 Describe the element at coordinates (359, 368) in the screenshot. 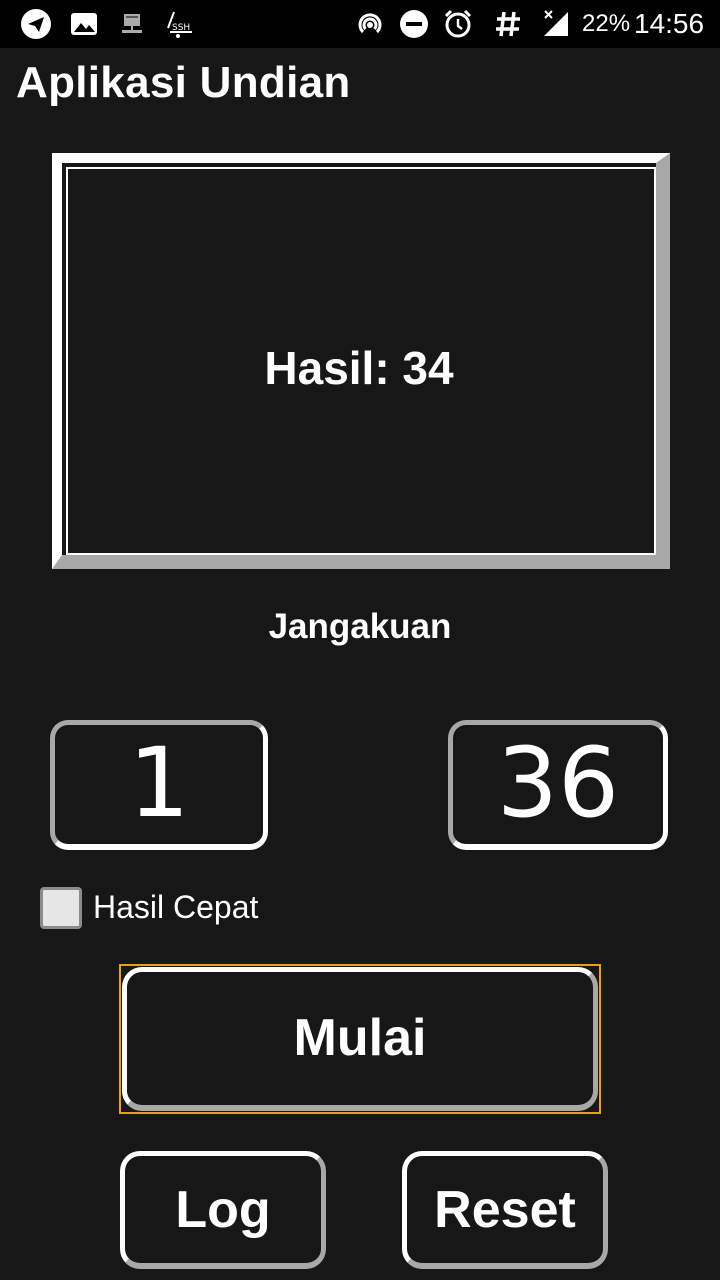

I see `result-text: Hasil: 34` at that location.